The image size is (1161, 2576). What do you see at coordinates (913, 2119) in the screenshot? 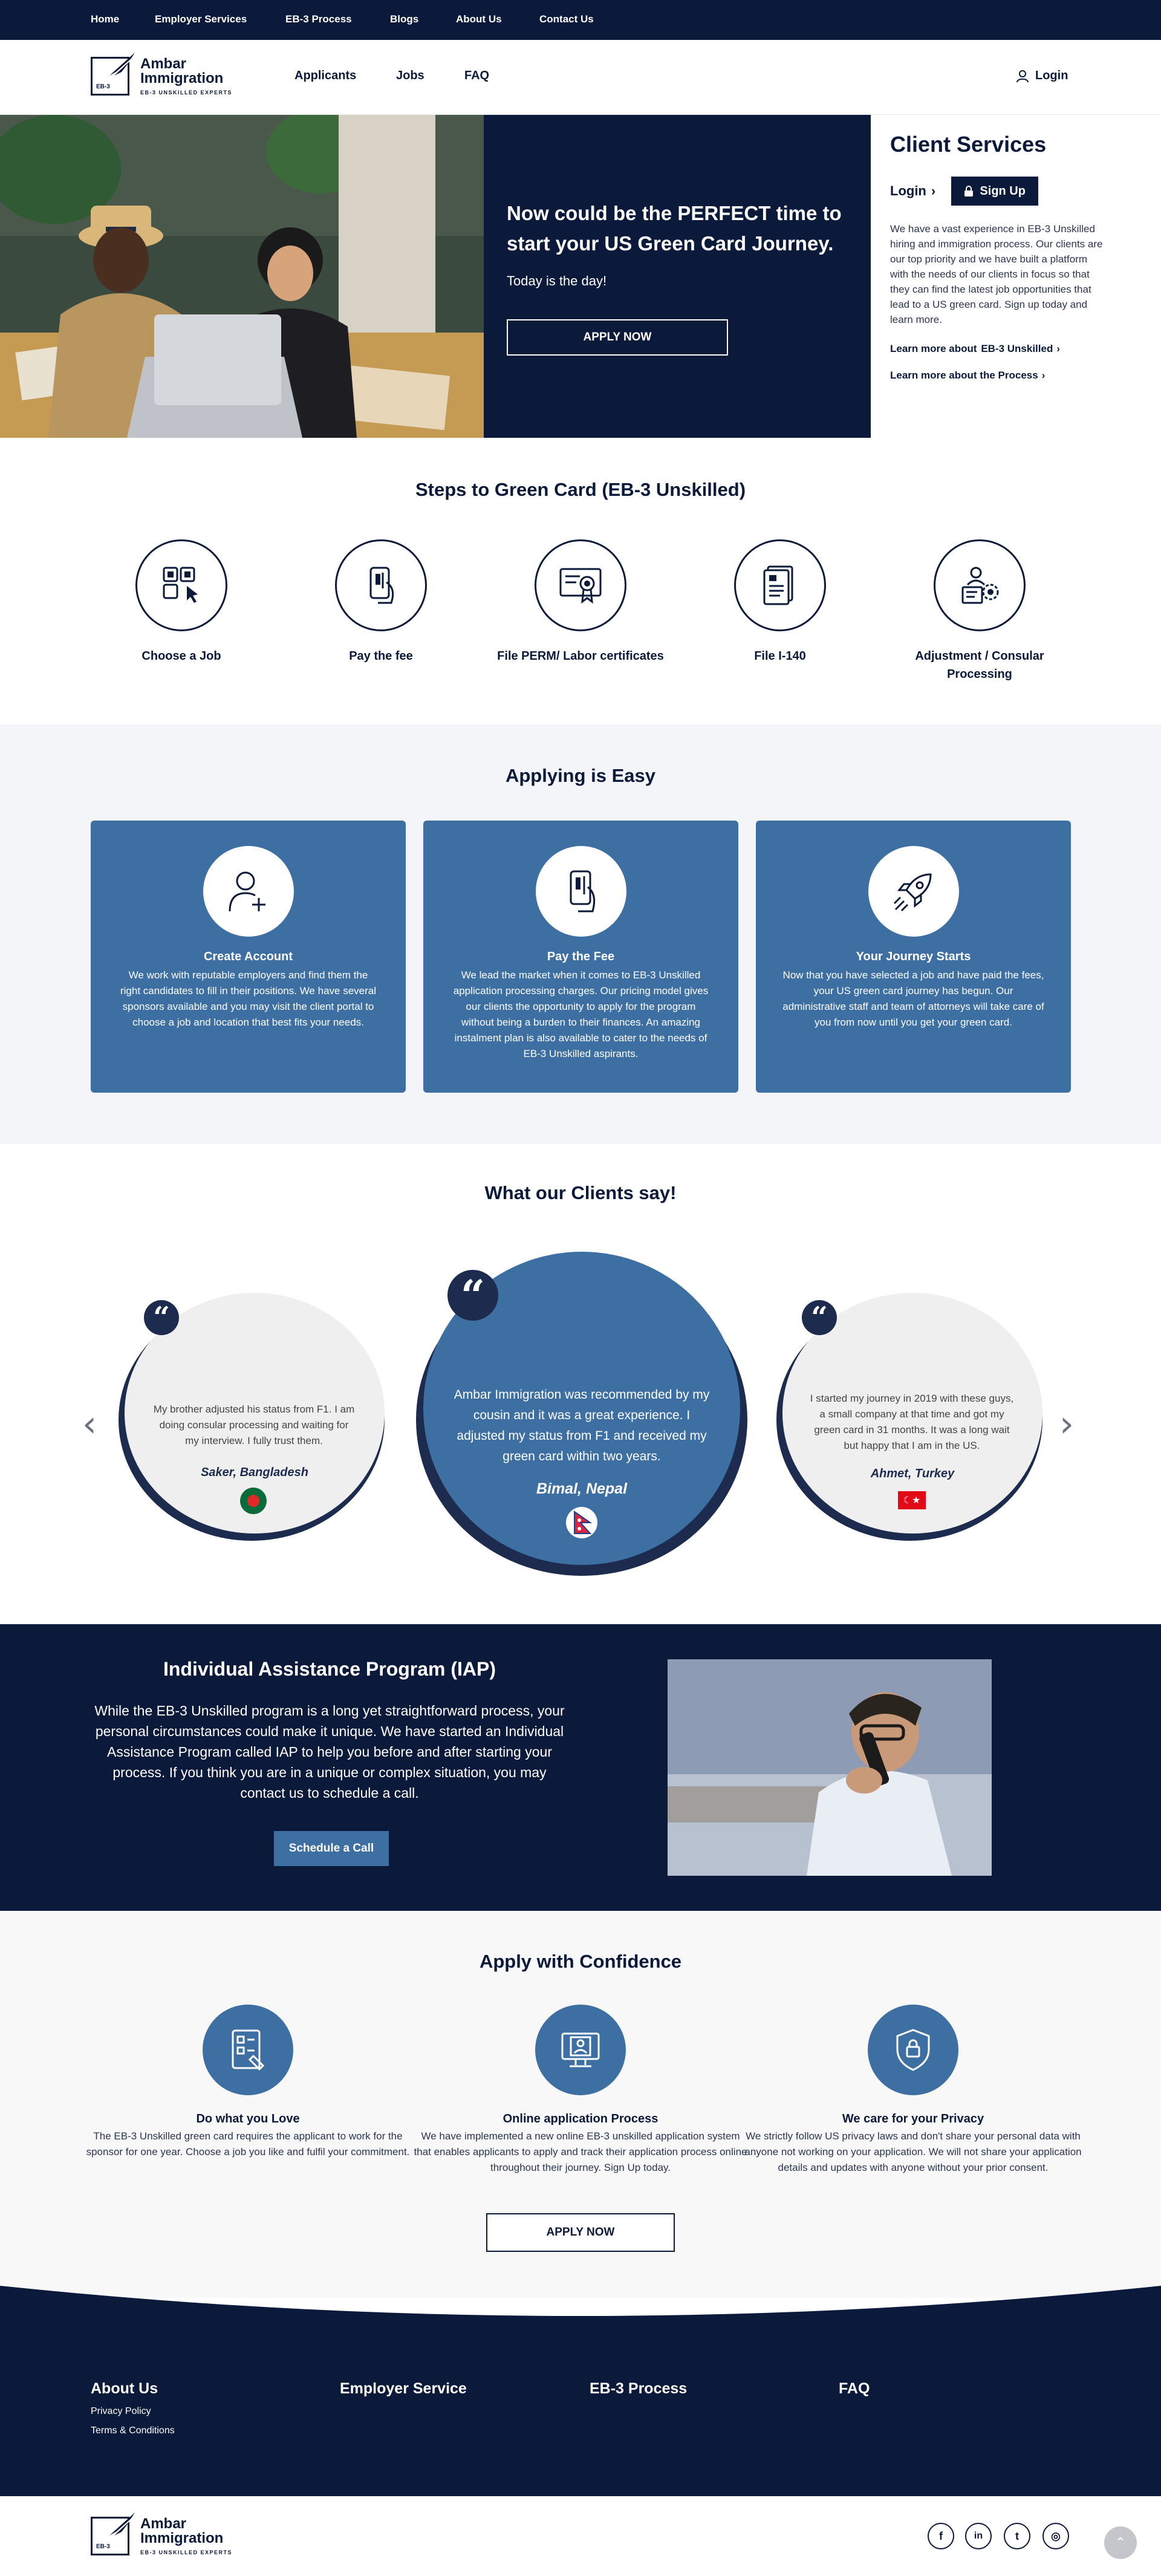
I see `confidence-item-title: We care for your Privacy` at bounding box center [913, 2119].